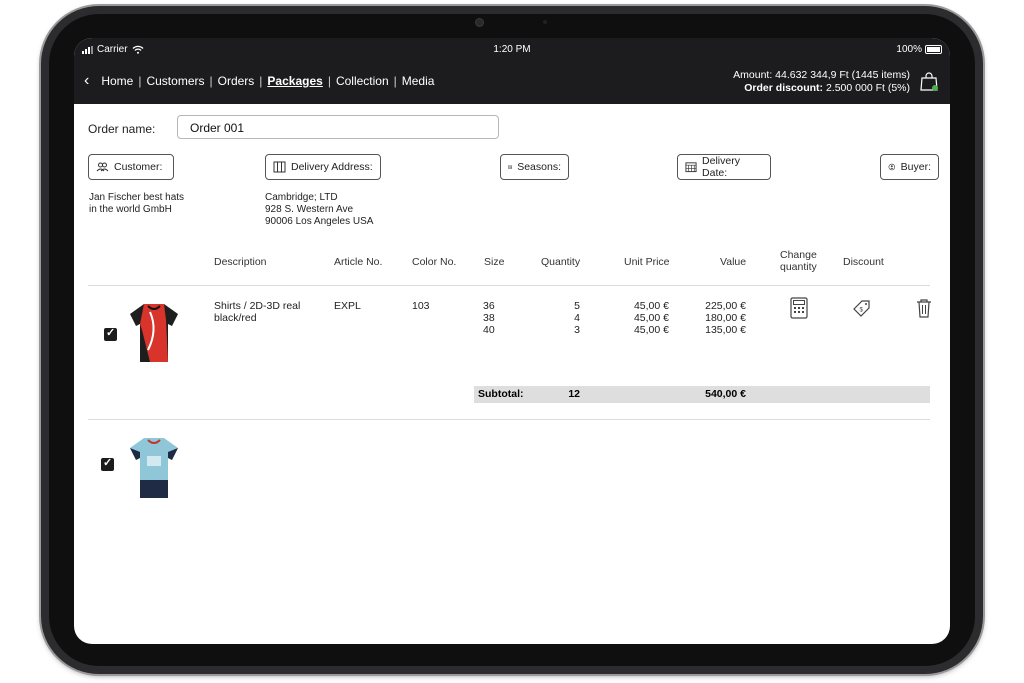 The image size is (1024, 683). I want to click on customer-line-1: Jan Fischer best hats, so click(137, 197).